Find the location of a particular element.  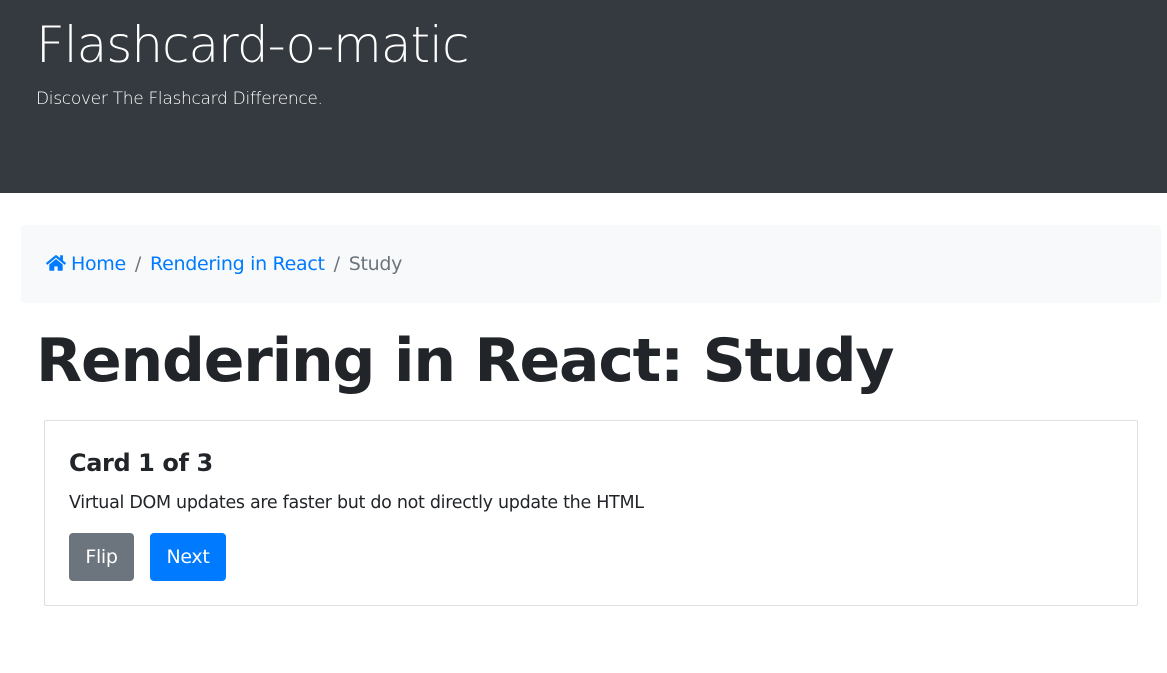

app-tagline: Discover The Flashcard Difference. is located at coordinates (179, 99).